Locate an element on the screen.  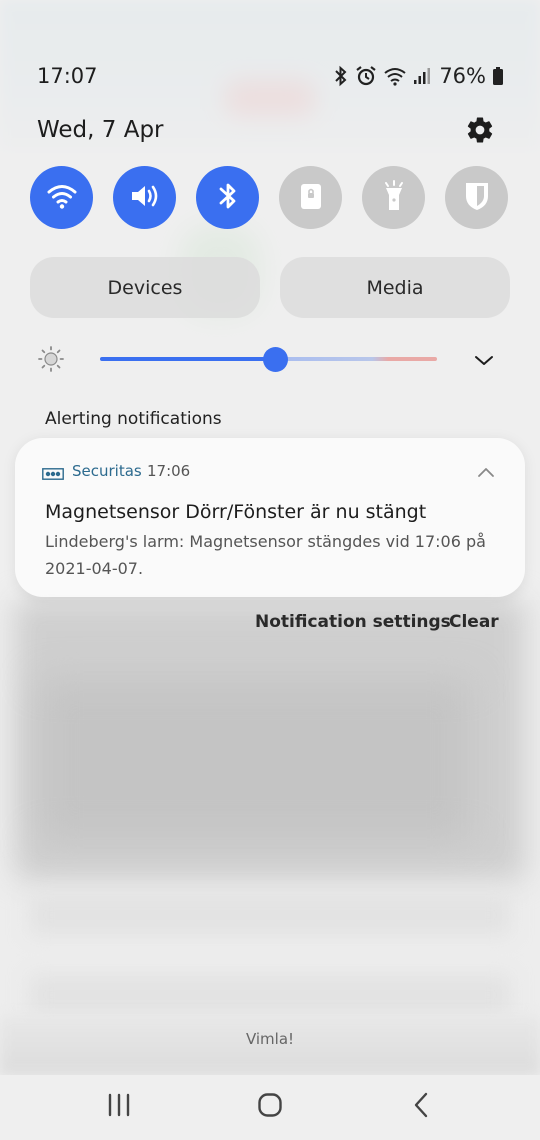
flashlight-toggle is located at coordinates (393, 197).